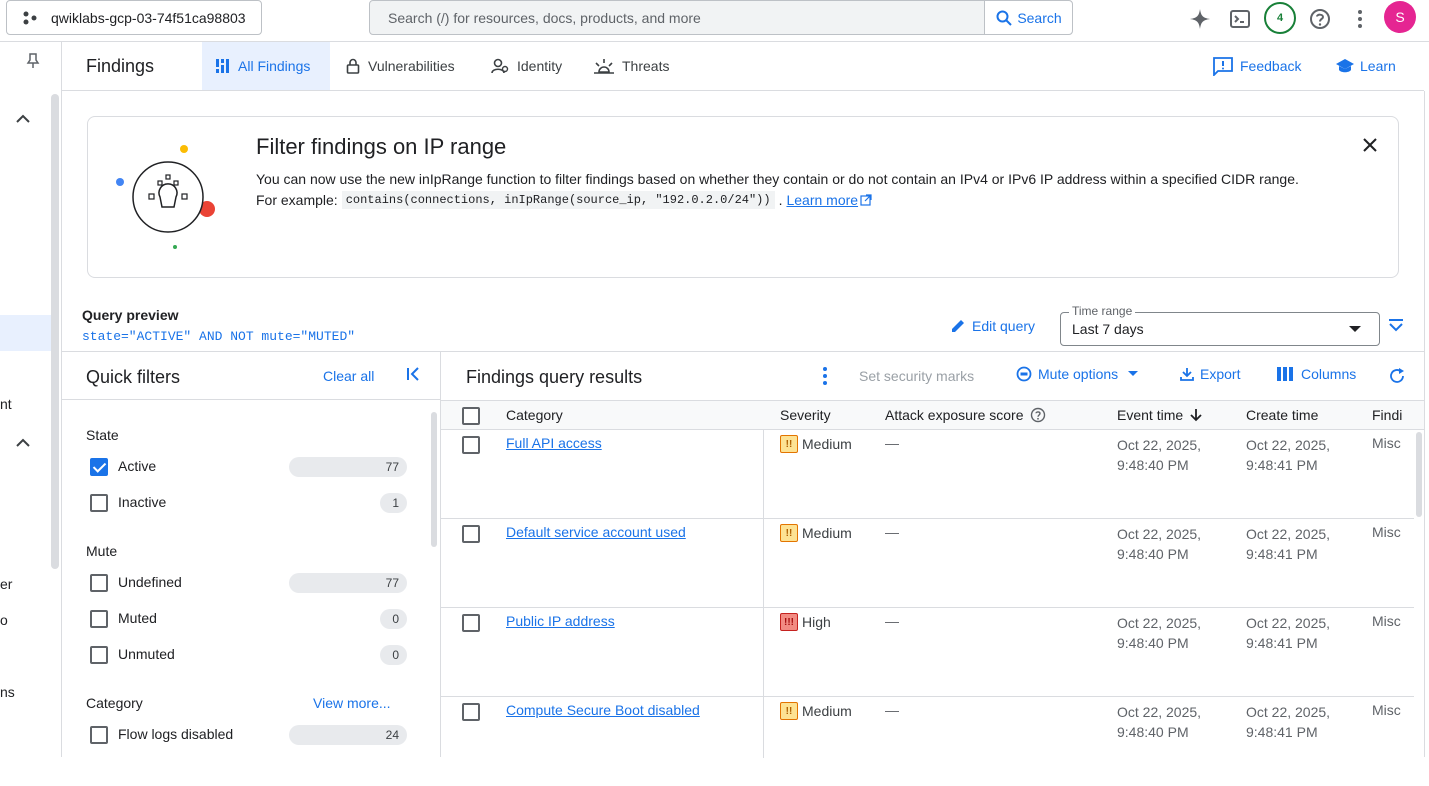  What do you see at coordinates (916, 376) in the screenshot?
I see `set-security-marks-button: Set security marks` at bounding box center [916, 376].